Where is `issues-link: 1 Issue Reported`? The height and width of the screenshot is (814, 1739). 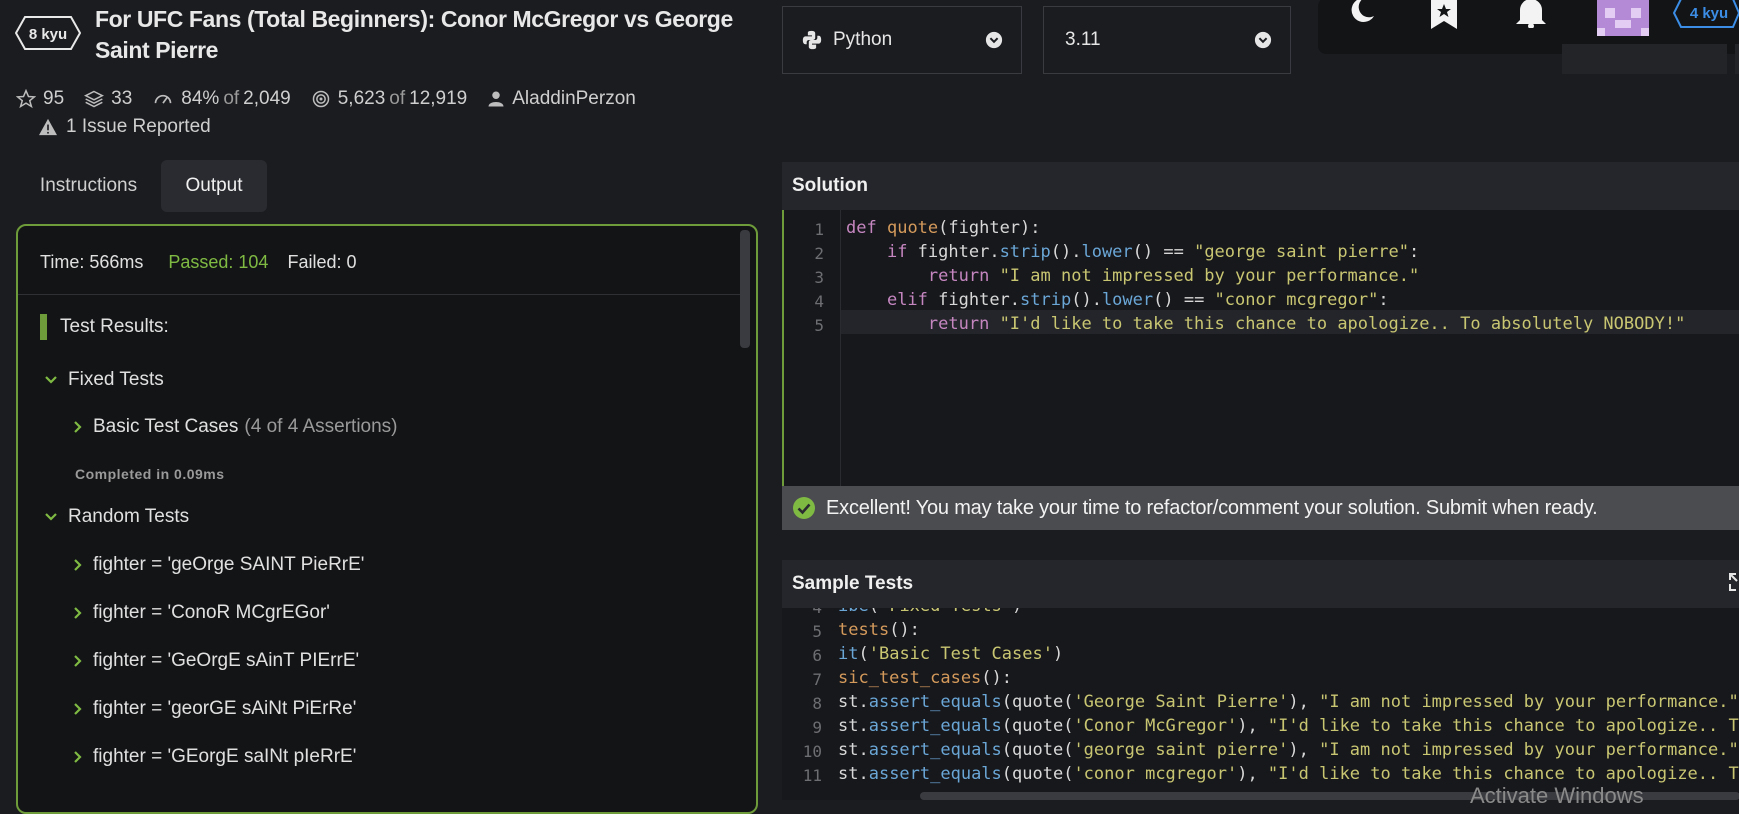
issues-link: 1 Issue Reported is located at coordinates (124, 127).